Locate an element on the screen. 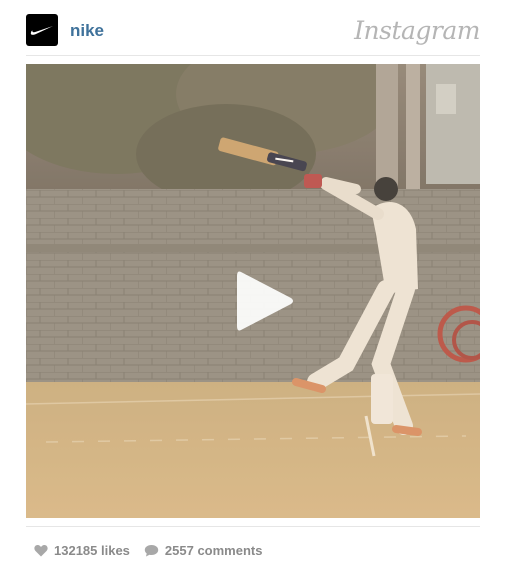  footer-divider is located at coordinates (253, 526).